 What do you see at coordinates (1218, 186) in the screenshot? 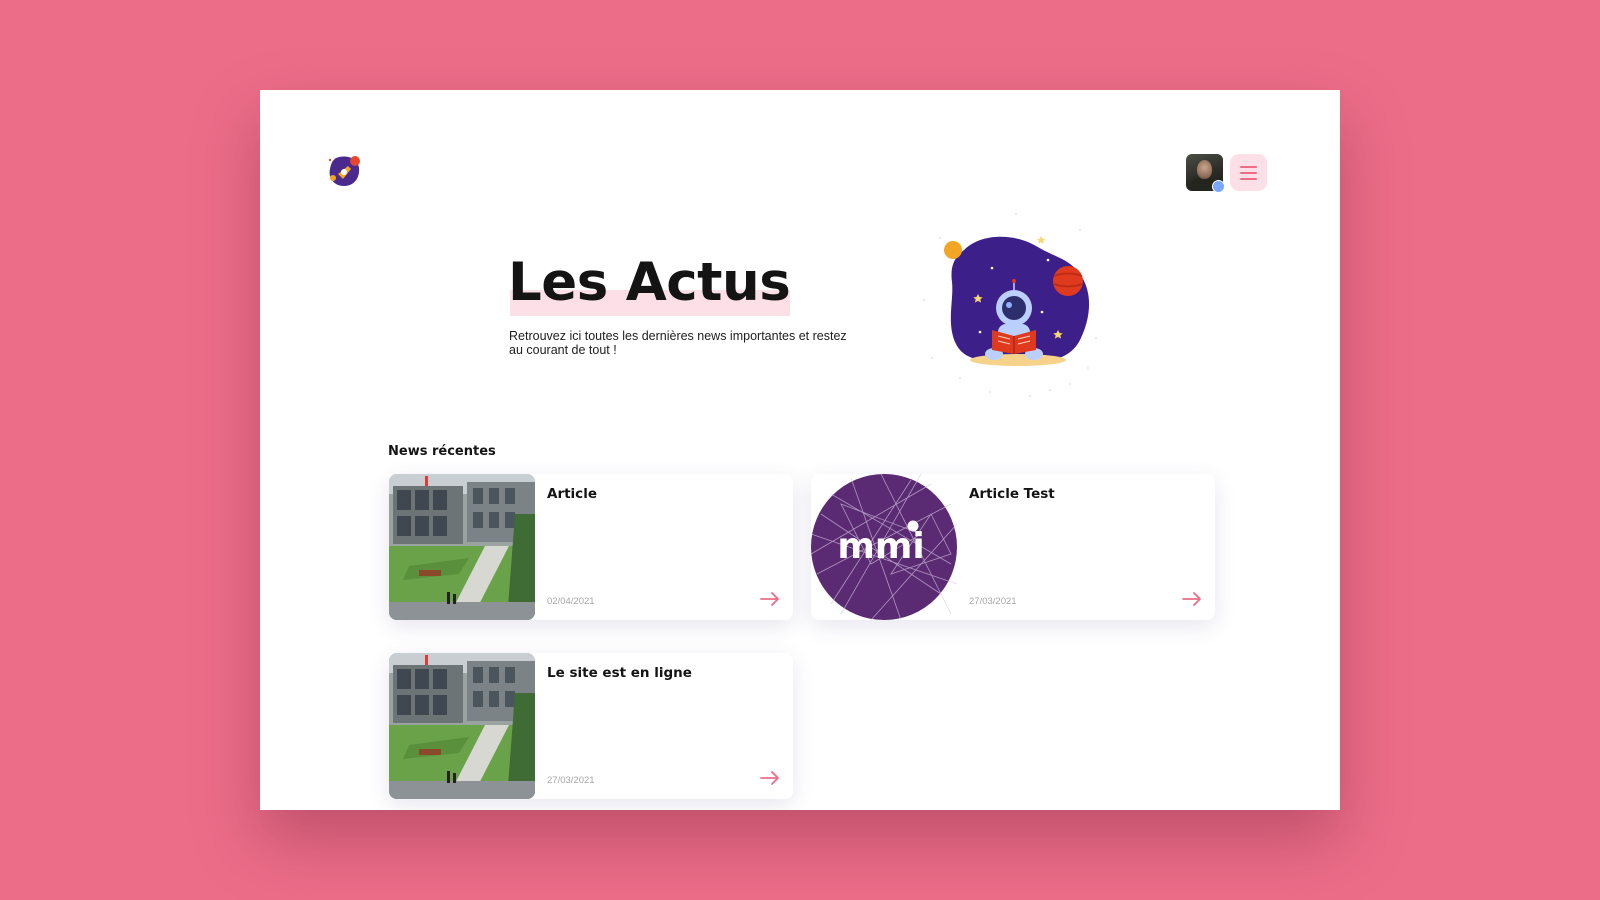
I see `online-status-dot` at bounding box center [1218, 186].